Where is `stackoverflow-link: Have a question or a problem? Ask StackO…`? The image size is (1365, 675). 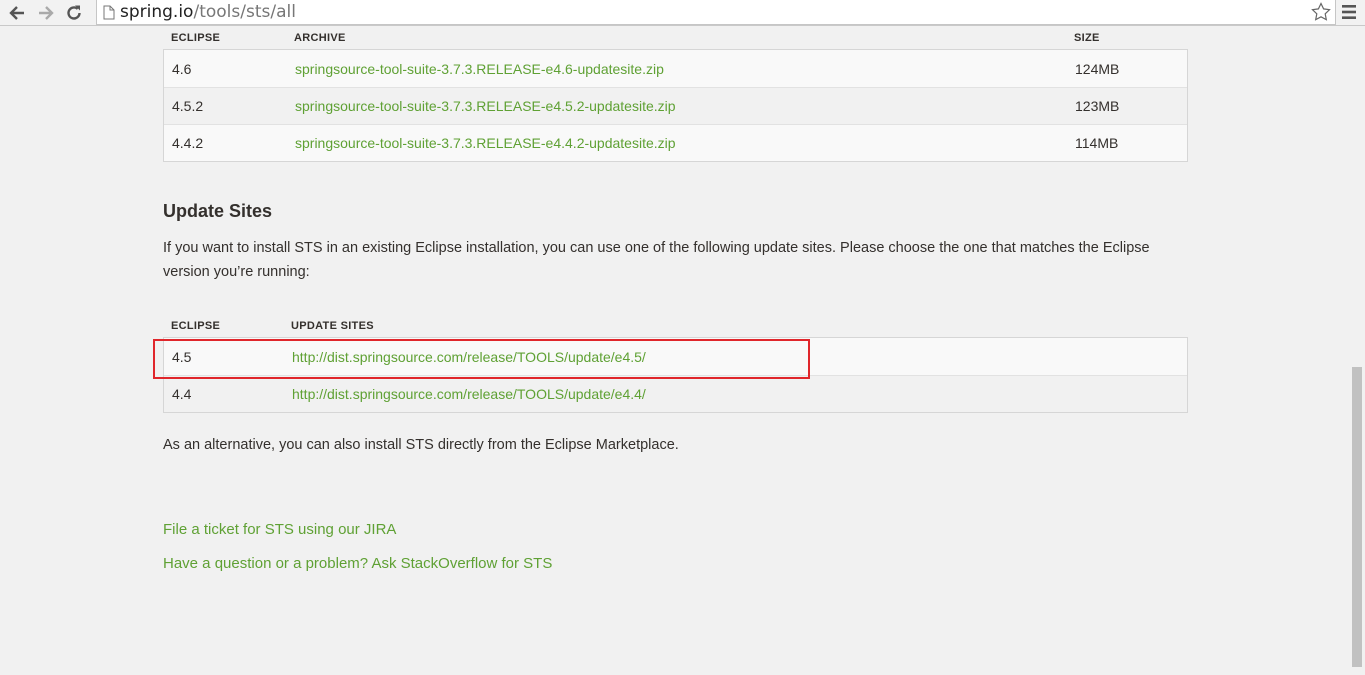 stackoverflow-link: Have a question or a problem? Ask StackO… is located at coordinates (357, 563).